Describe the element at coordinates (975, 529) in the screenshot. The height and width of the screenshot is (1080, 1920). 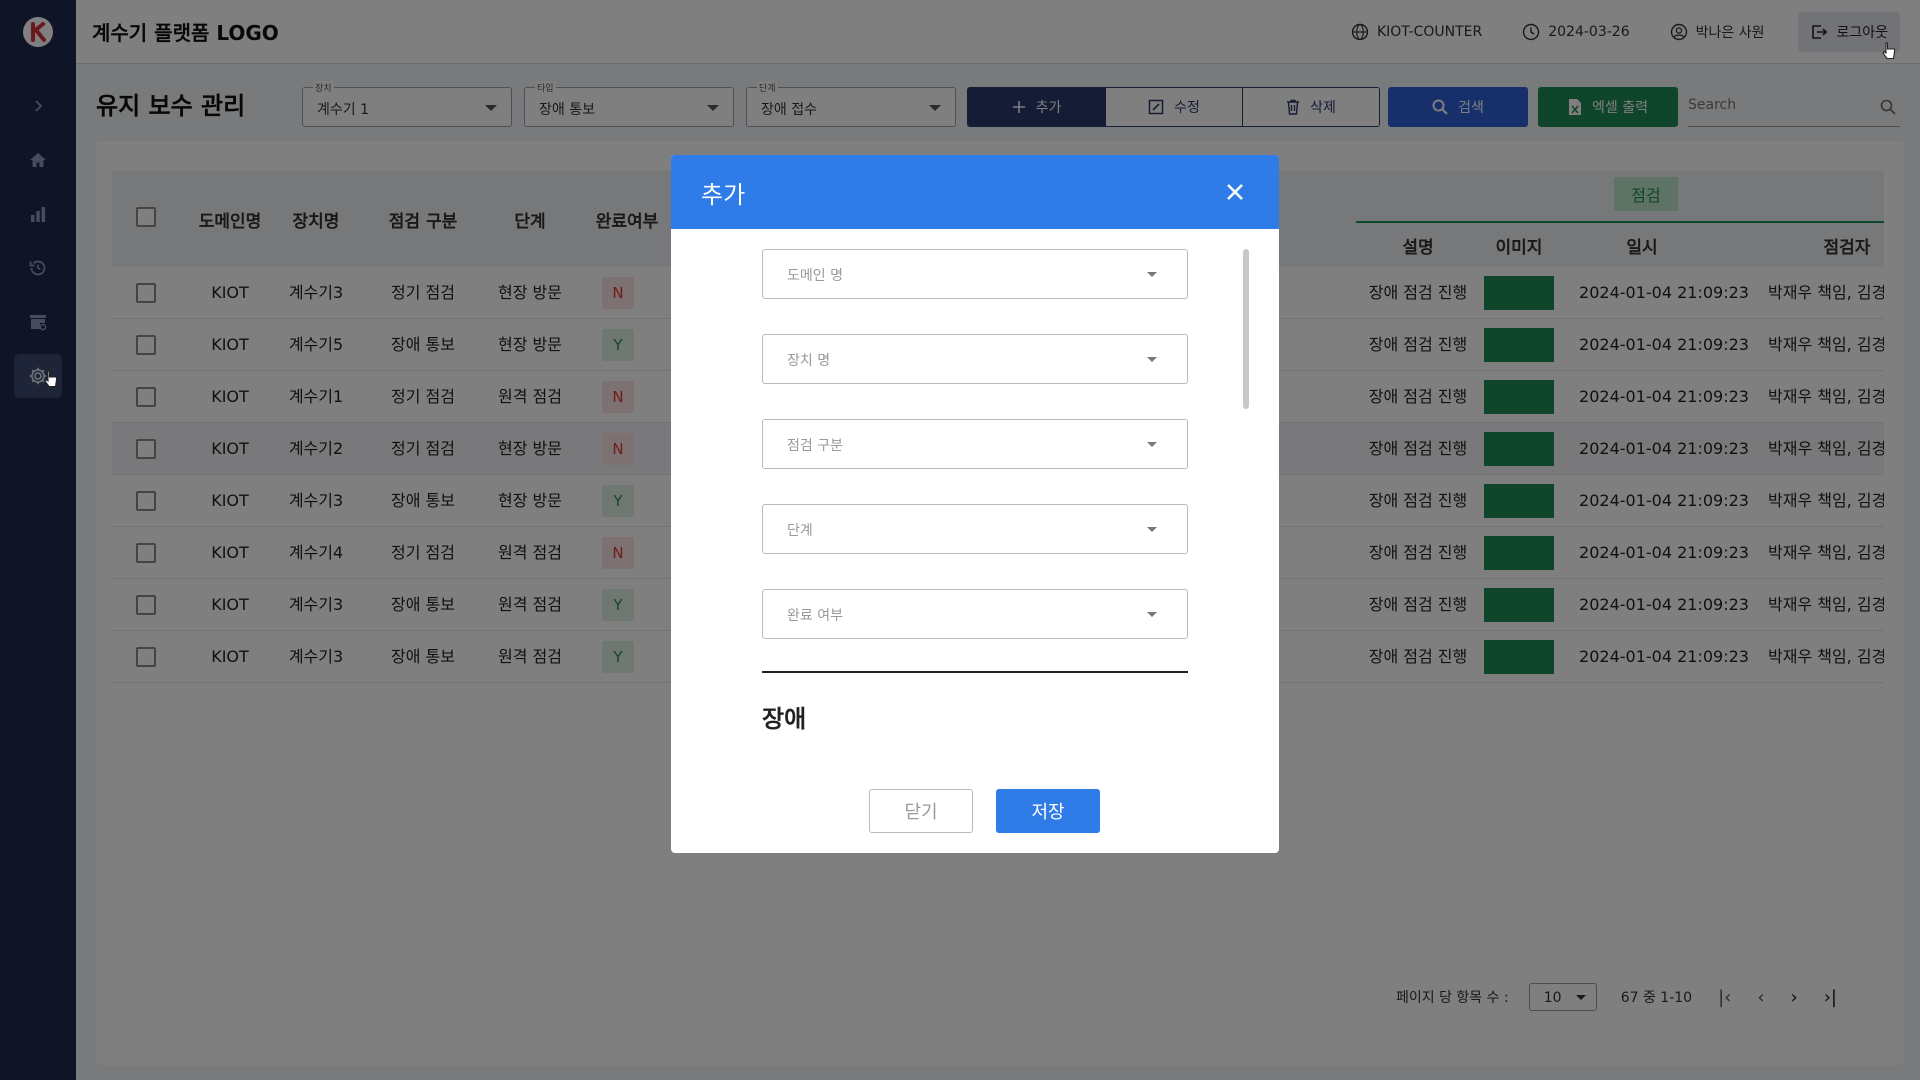
I see `stage-select: 단계` at that location.